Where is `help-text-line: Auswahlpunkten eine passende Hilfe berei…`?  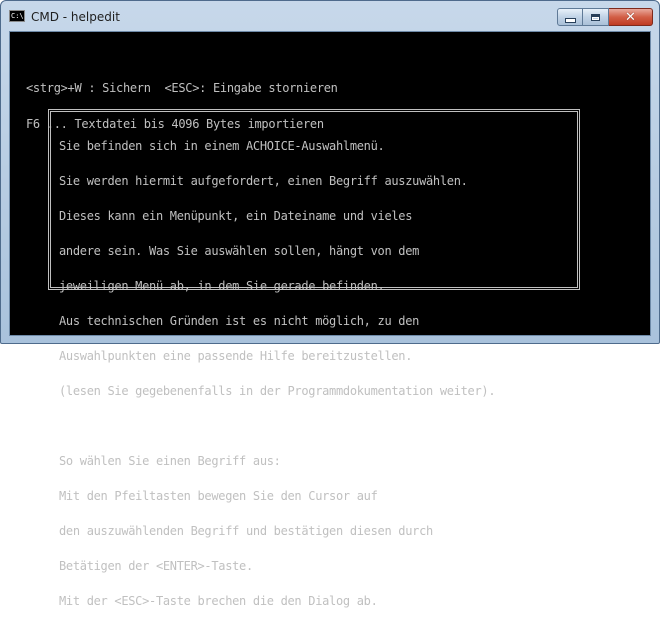 help-text-line: Auswahlpunkten eine passende Hilfe berei… is located at coordinates (236, 356).